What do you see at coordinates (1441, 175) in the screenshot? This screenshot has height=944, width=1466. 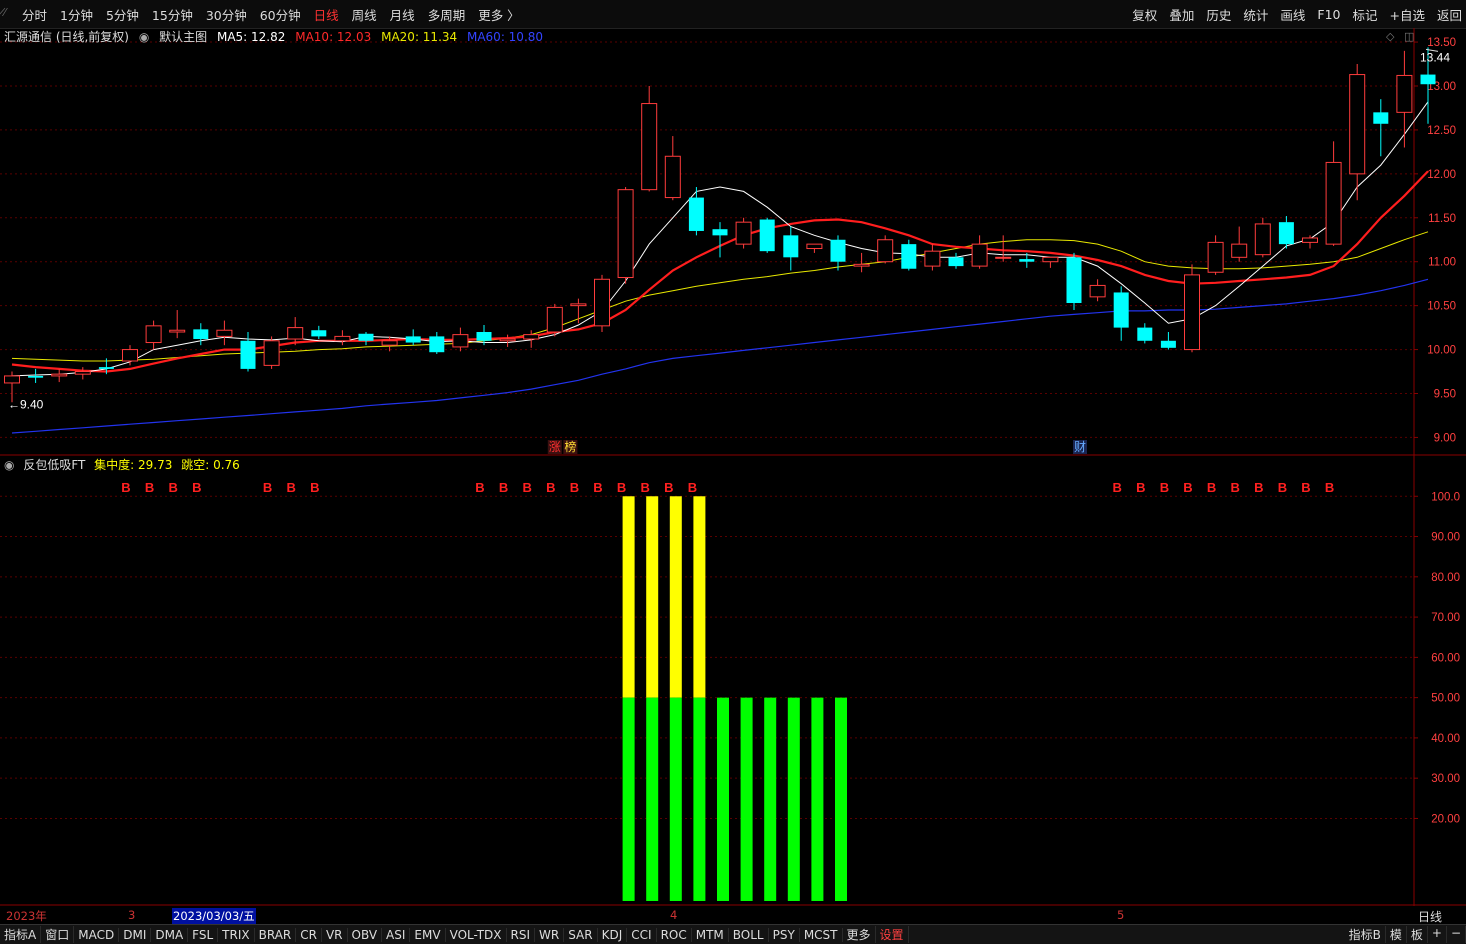 I see `y-tick-label: 12.00` at bounding box center [1441, 175].